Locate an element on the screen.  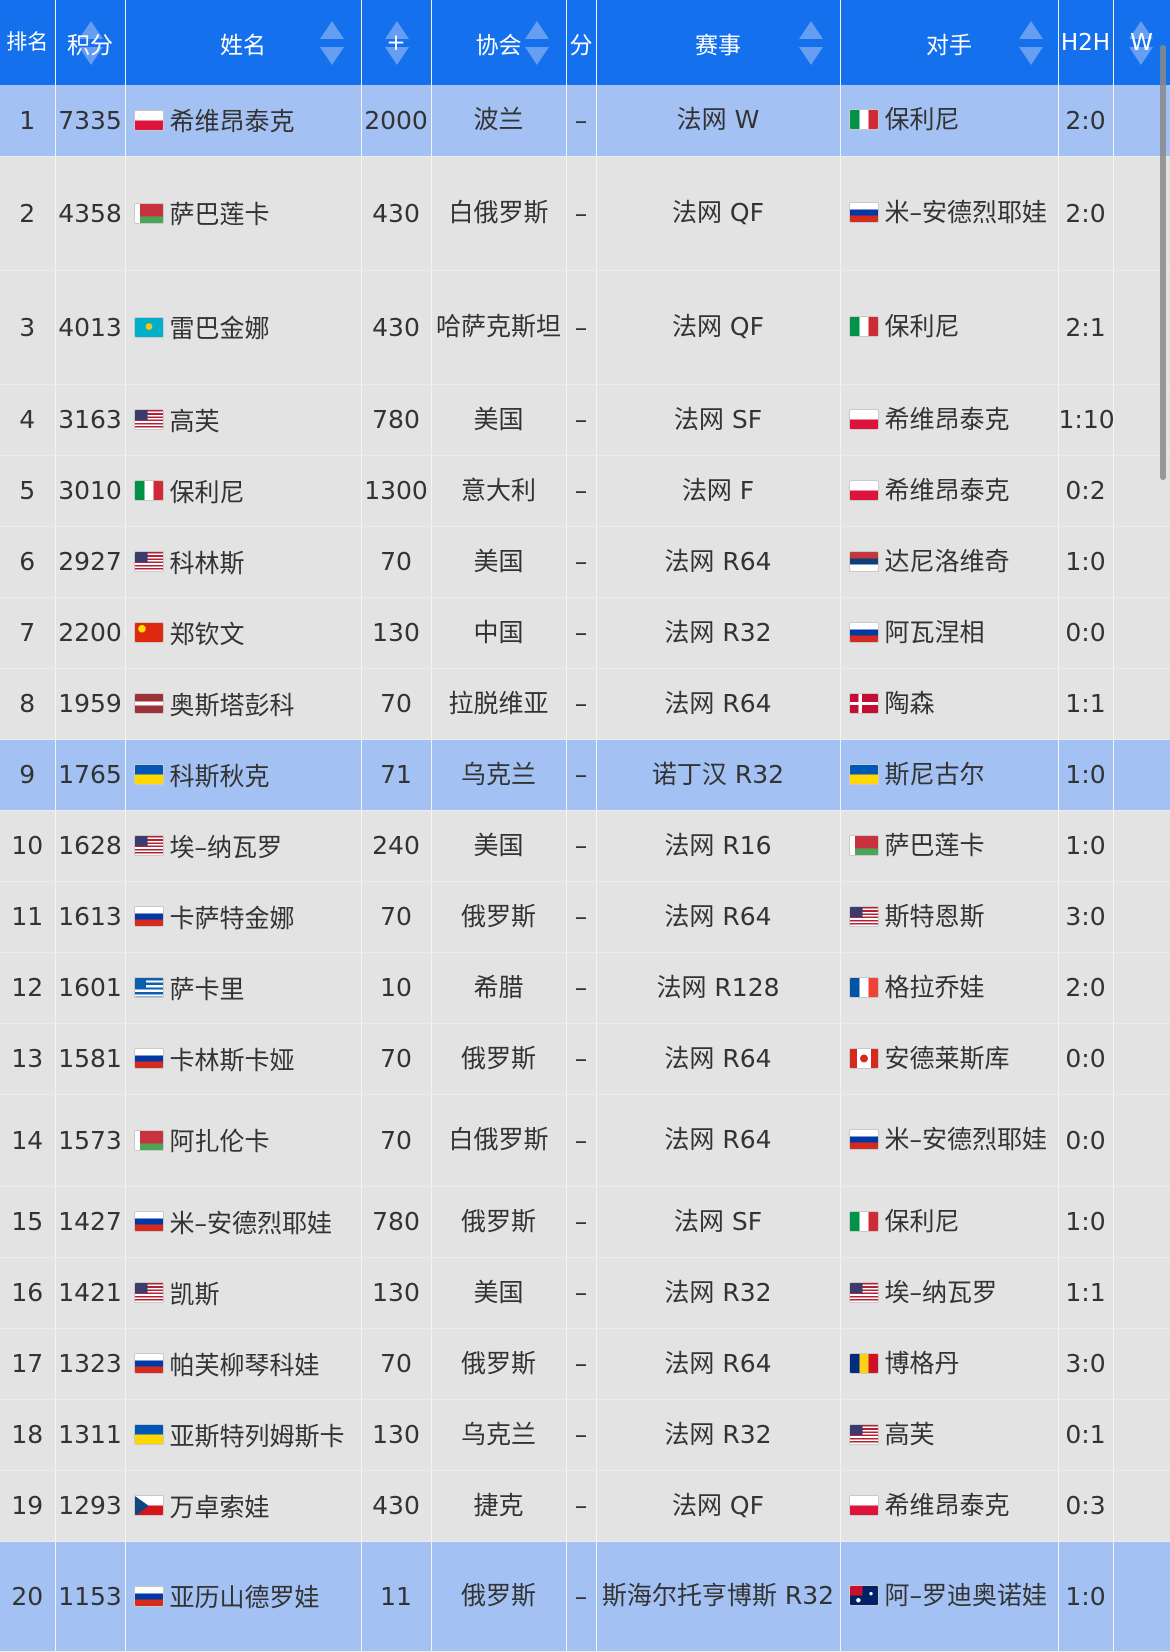
column-header-dropped: 分 is located at coordinates (581, 42).